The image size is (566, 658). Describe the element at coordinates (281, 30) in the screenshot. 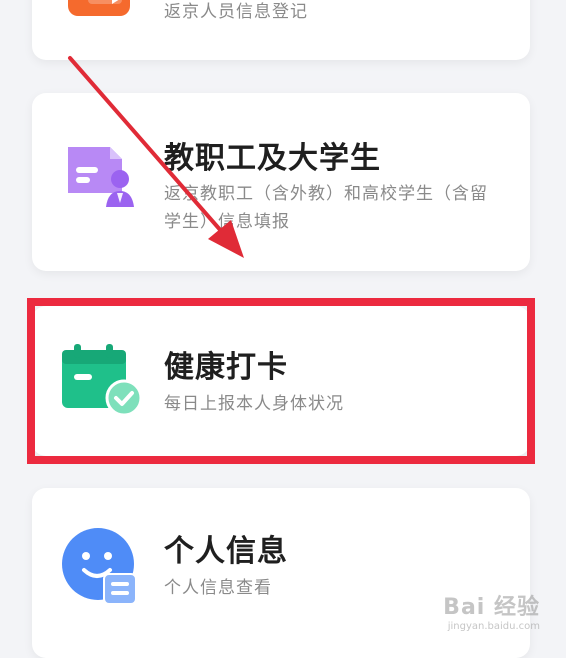

I see `card-return-beijing: 返京人员信息登记` at that location.